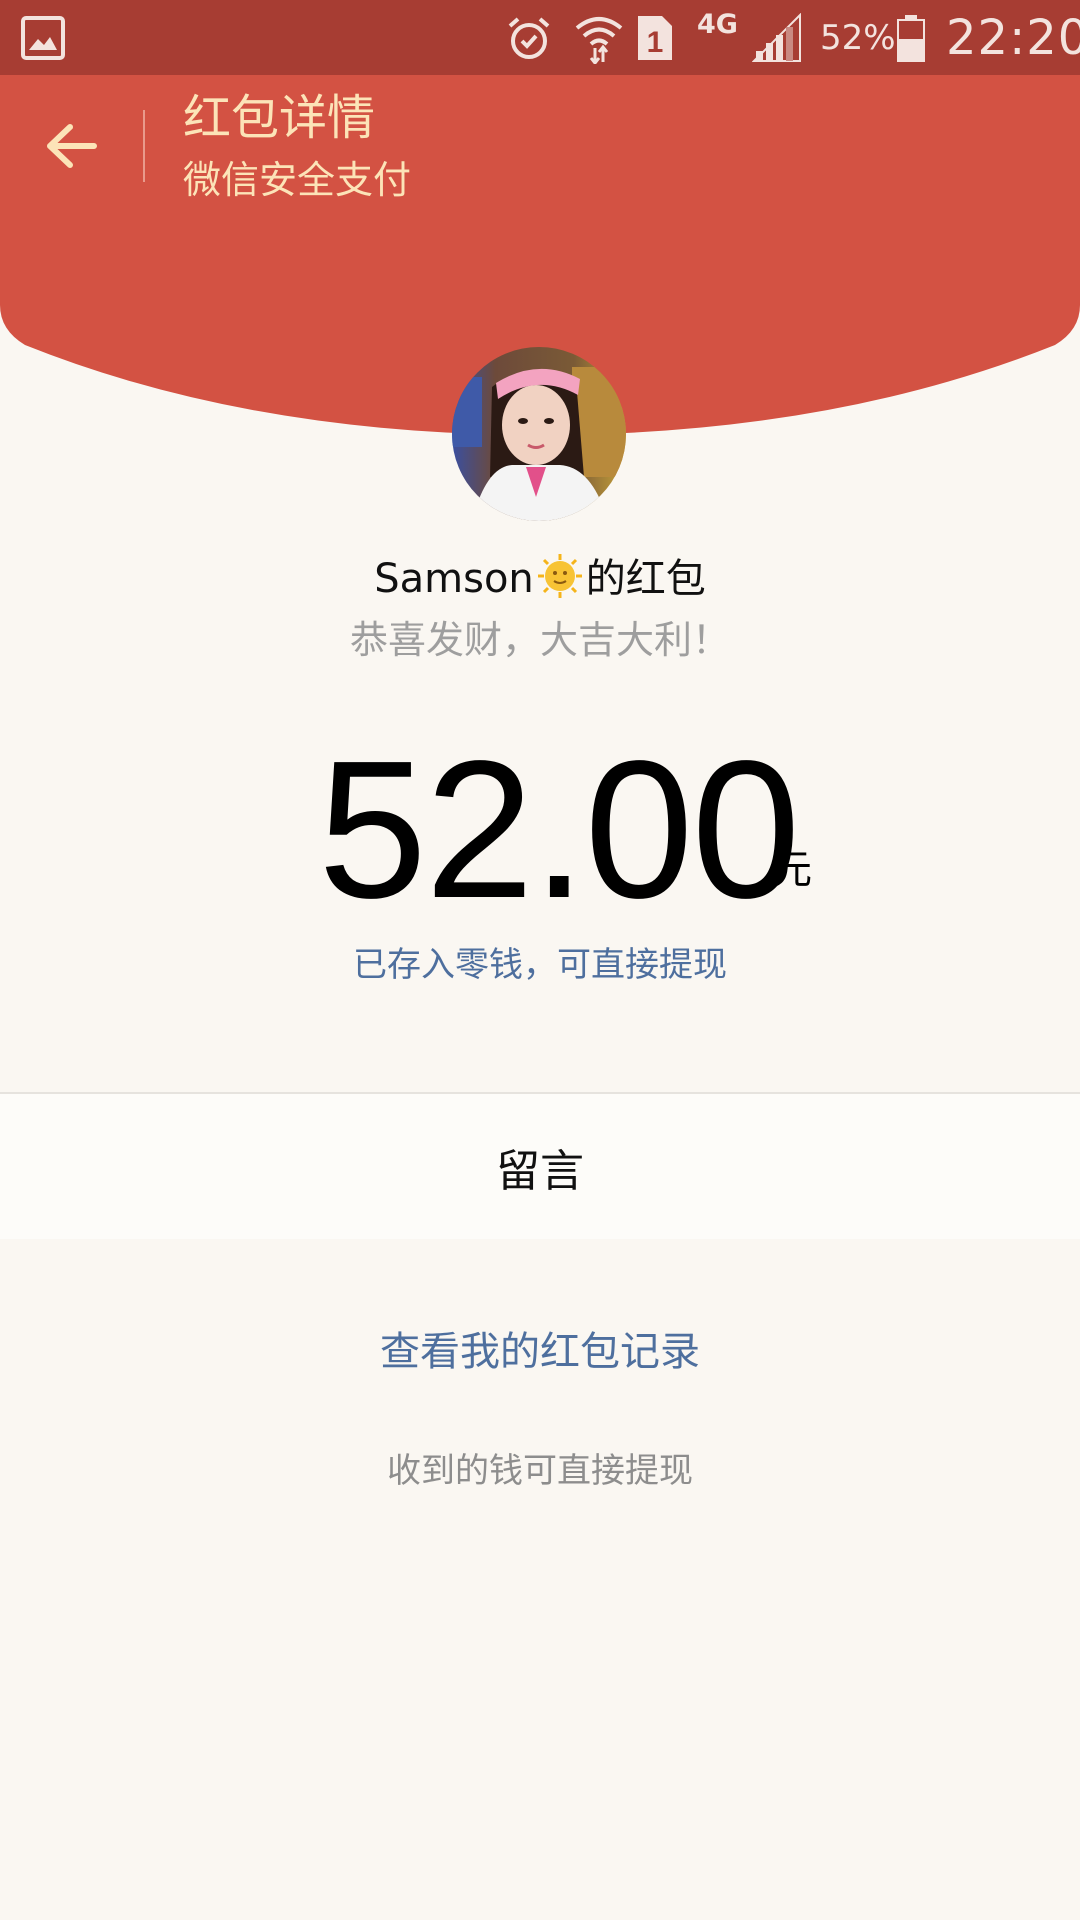  I want to click on back-arrow-icon, so click(72, 146).